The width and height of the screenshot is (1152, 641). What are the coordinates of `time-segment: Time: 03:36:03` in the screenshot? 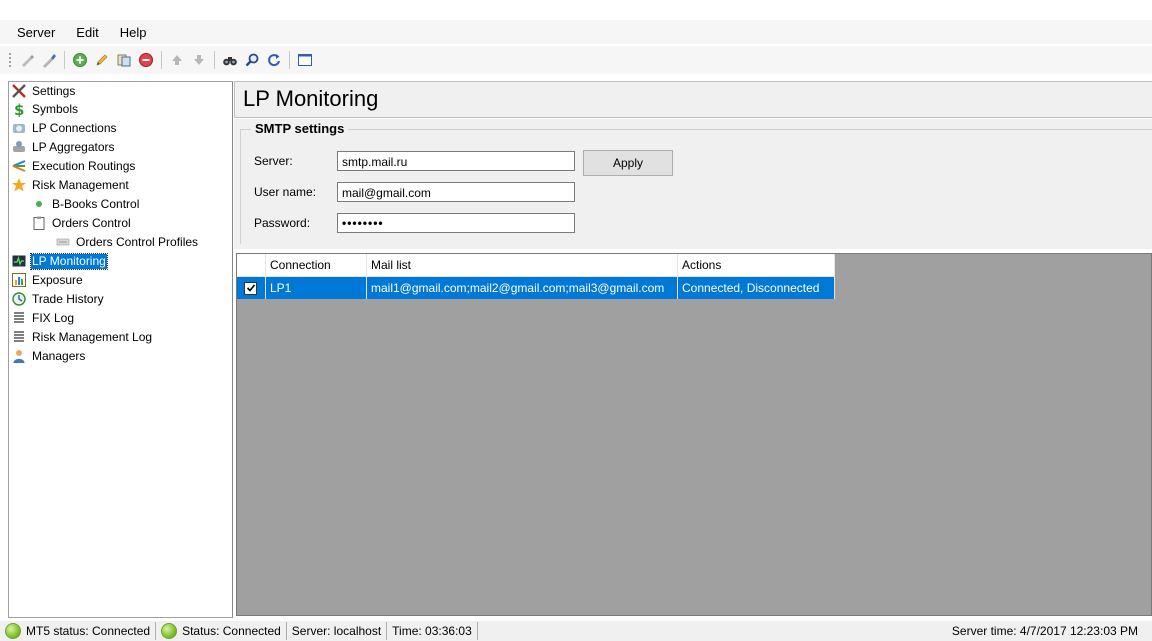 It's located at (432, 631).